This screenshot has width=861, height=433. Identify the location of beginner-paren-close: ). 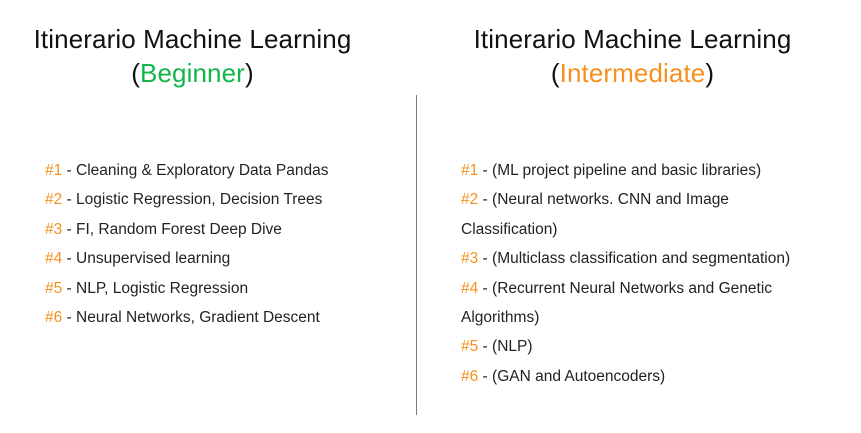
(249, 73).